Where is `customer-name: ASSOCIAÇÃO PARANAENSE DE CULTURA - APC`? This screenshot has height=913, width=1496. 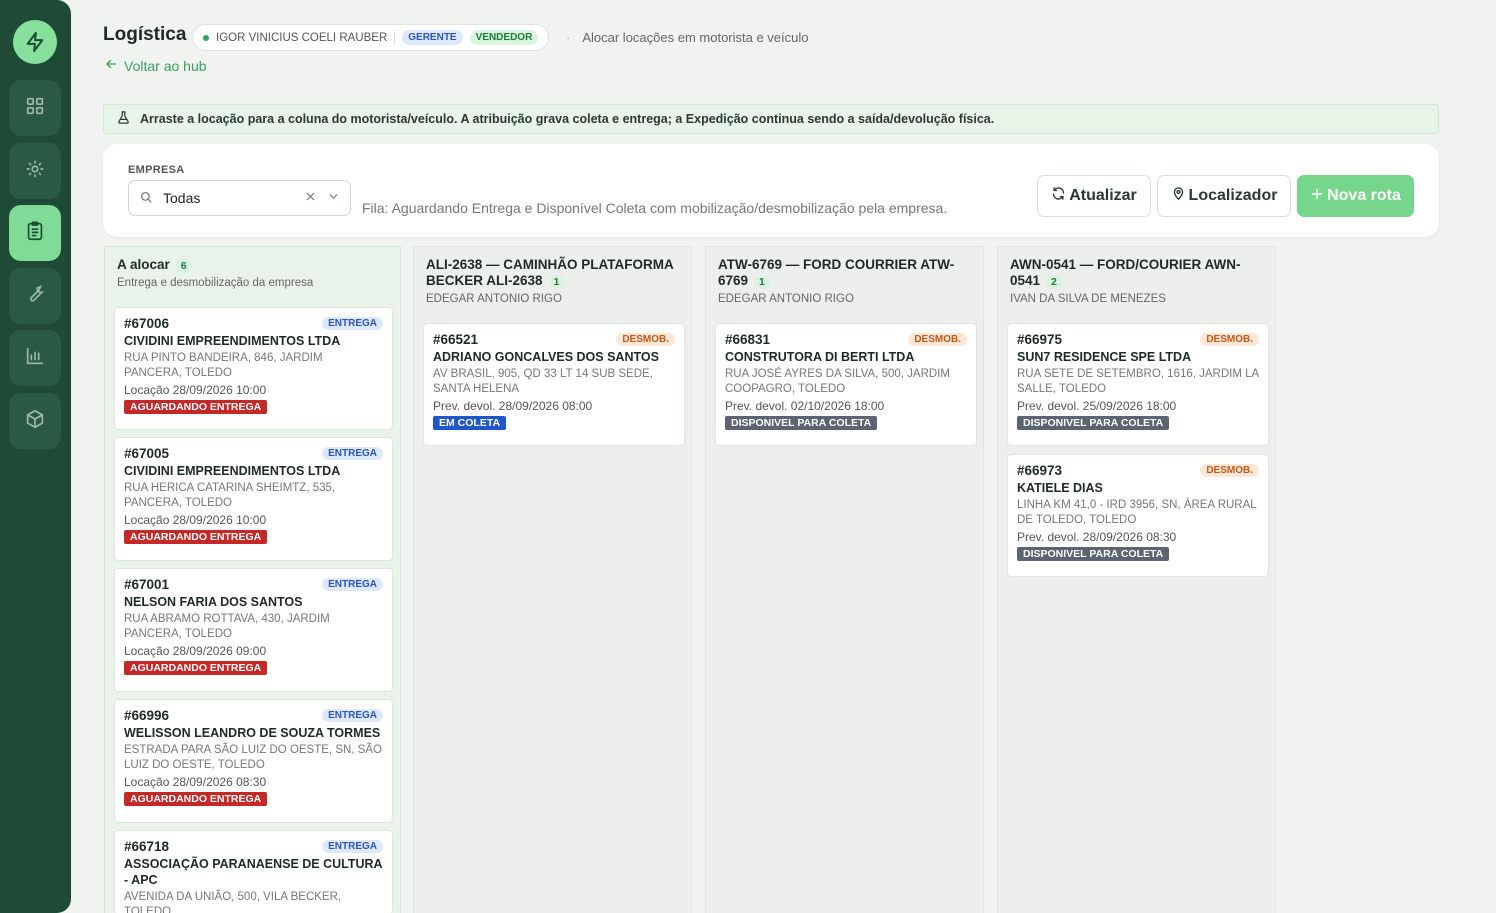
customer-name: ASSOCIAÇÃO PARANAENSE DE CULTURA - APC is located at coordinates (253, 872).